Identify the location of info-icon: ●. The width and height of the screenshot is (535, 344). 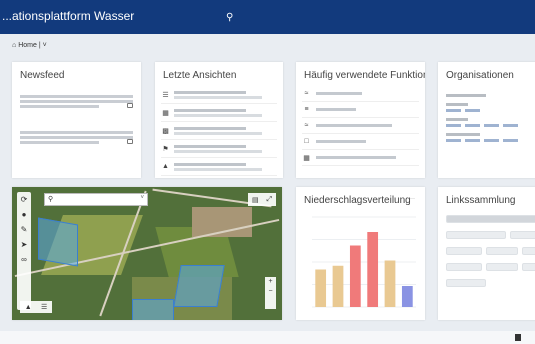
(24, 214).